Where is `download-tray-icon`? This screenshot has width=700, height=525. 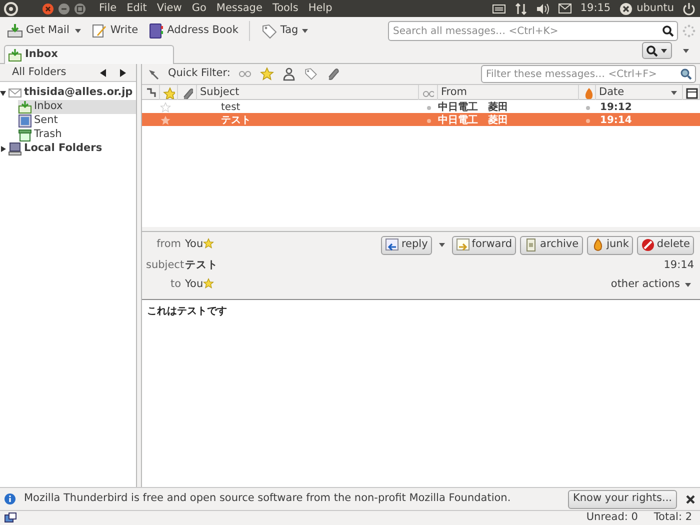
download-tray-icon is located at coordinates (15, 31).